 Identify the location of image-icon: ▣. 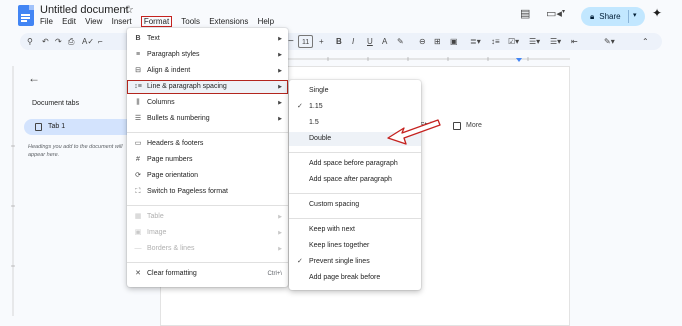
(138, 232).